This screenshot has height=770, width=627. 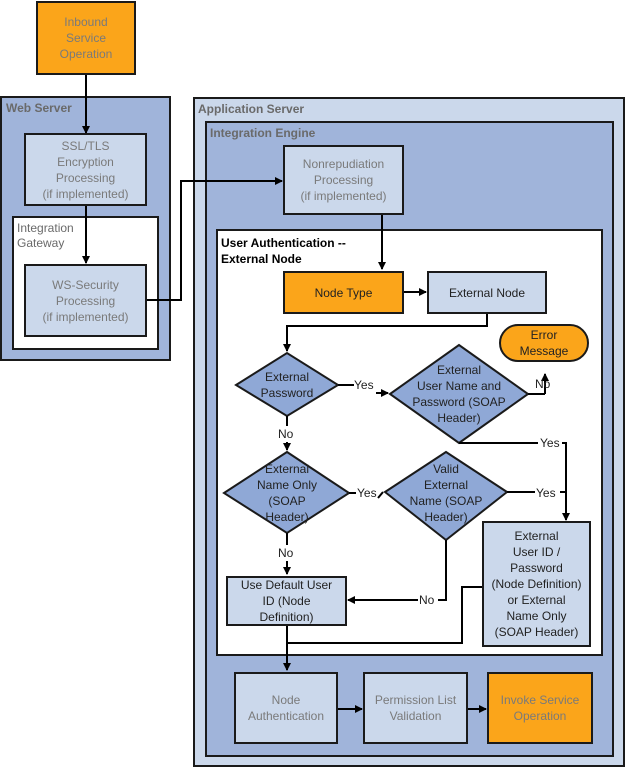 I want to click on invoke-service-operation-box: Invoke Service Operation, so click(x=540, y=708).